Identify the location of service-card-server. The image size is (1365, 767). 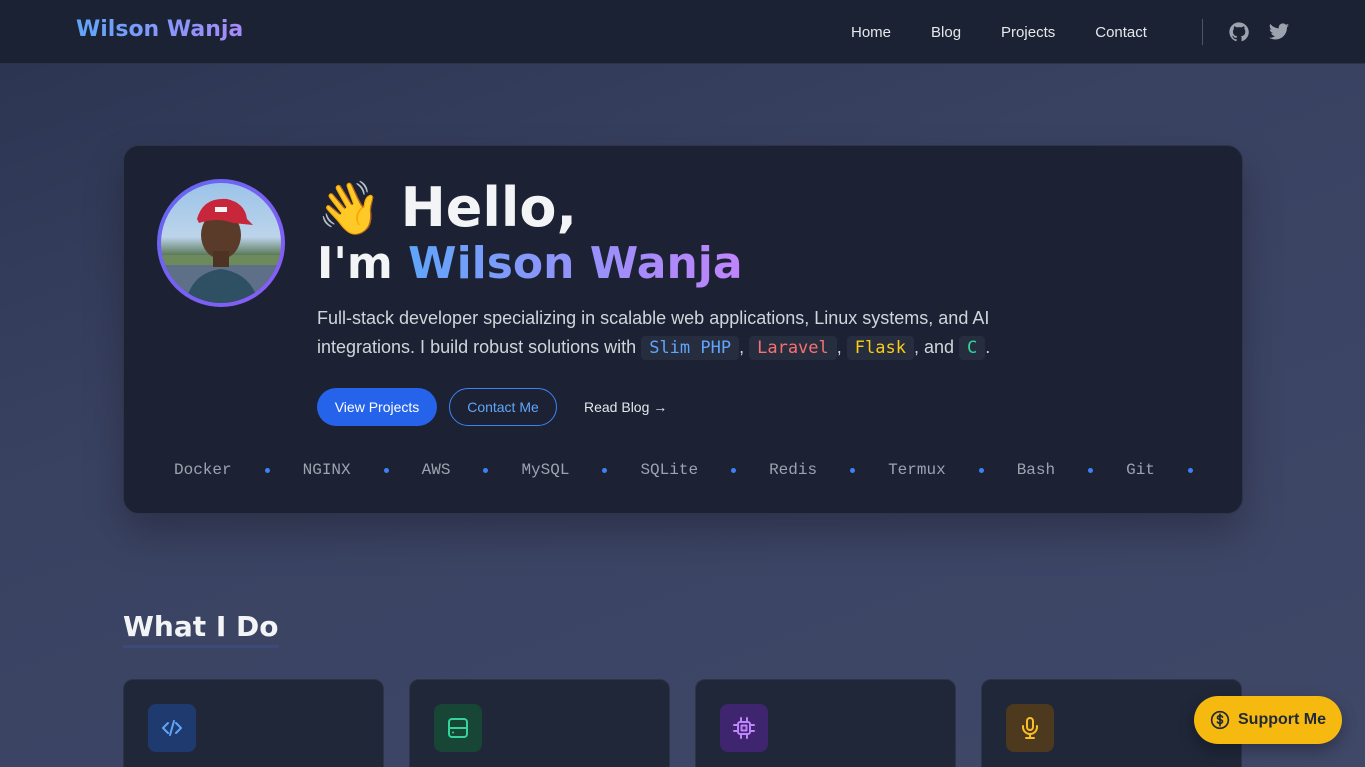
(539, 723).